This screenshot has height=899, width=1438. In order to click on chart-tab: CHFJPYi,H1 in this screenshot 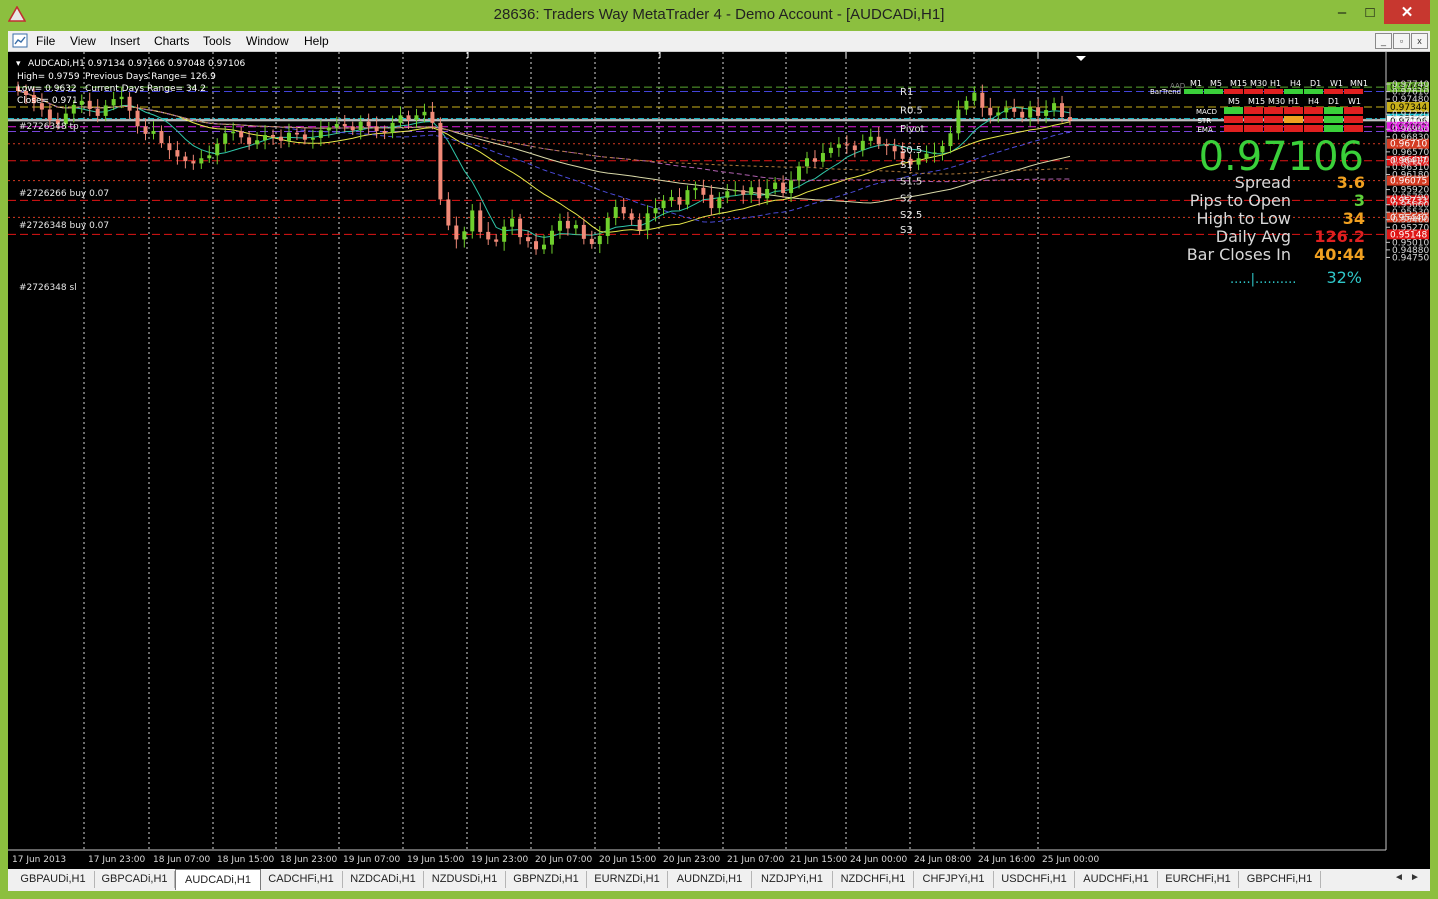, I will do `click(954, 879)`.